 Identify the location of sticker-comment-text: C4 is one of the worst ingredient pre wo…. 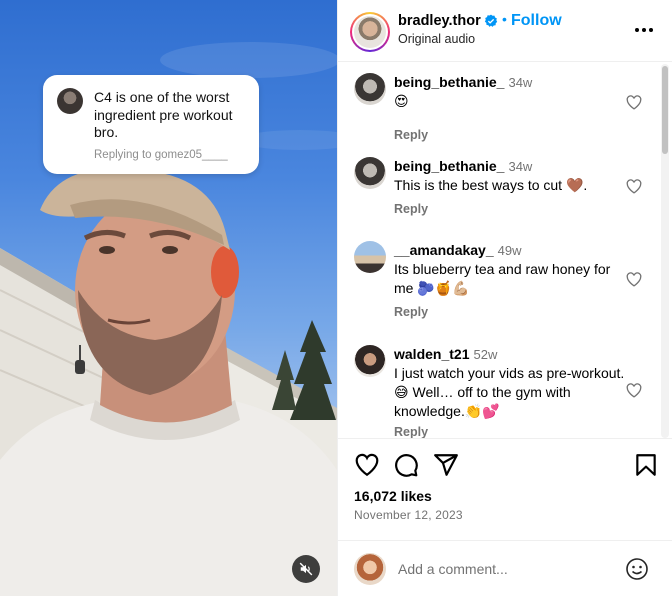
(163, 114).